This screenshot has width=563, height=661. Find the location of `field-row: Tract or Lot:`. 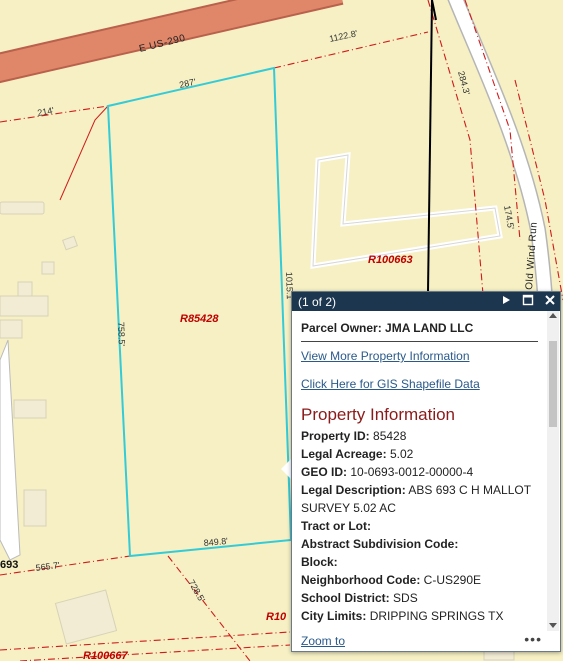

field-row: Tract or Lot: is located at coordinates (419, 526).